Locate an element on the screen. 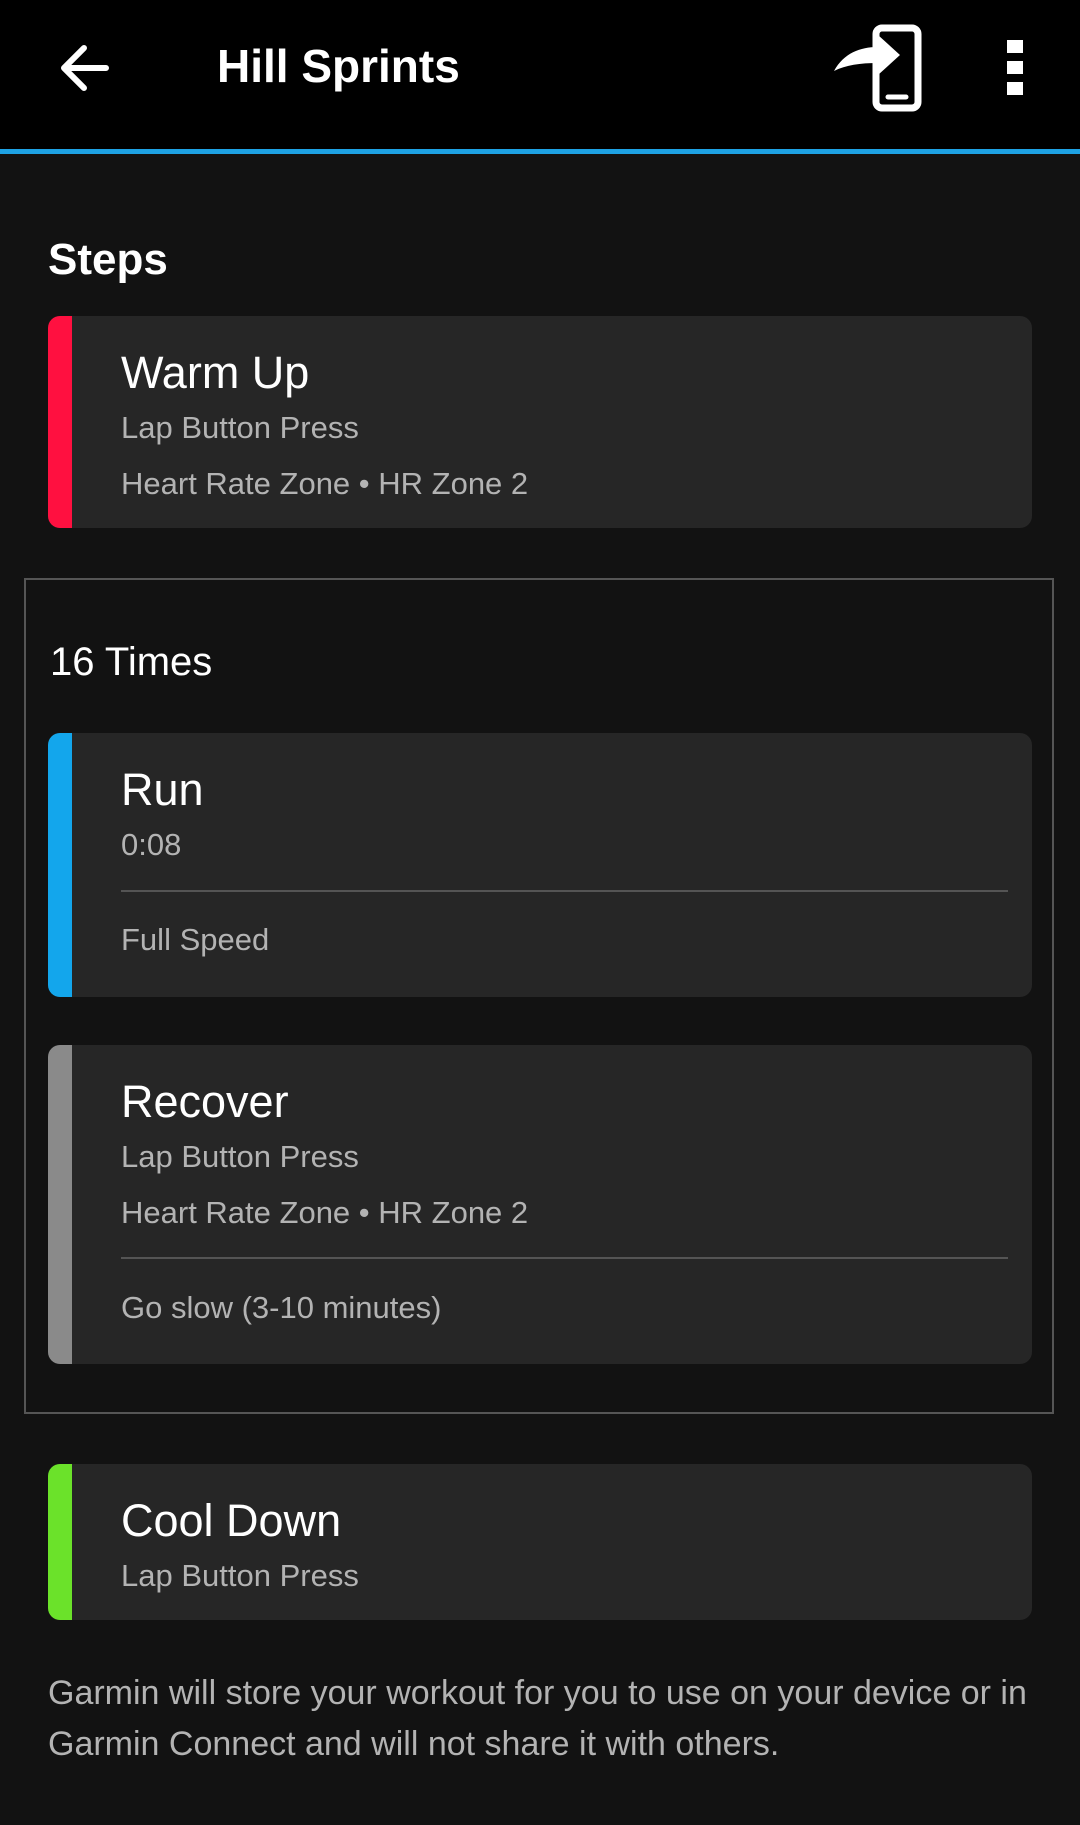 The image size is (1080, 1825). more-vertical-icon is located at coordinates (1015, 67).